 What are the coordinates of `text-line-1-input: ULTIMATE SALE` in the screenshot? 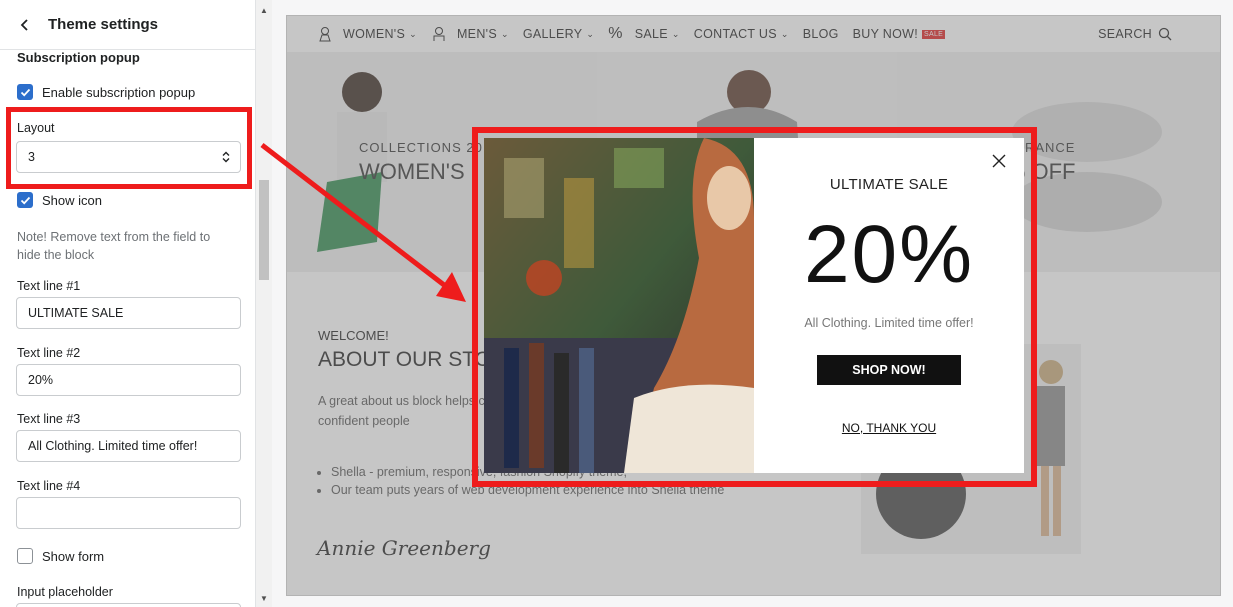 It's located at (128, 313).